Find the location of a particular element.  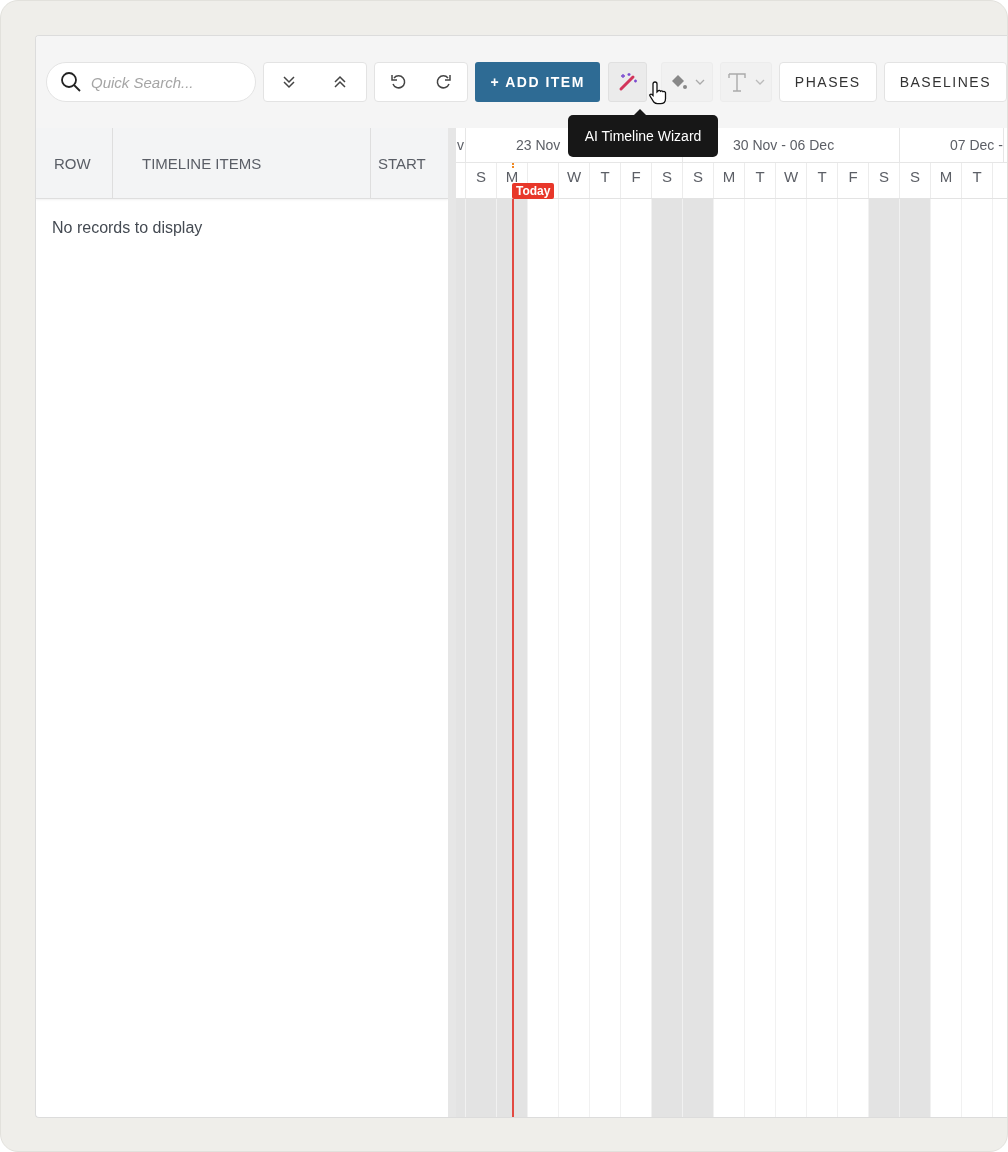

redo-icon is located at coordinates (444, 82).